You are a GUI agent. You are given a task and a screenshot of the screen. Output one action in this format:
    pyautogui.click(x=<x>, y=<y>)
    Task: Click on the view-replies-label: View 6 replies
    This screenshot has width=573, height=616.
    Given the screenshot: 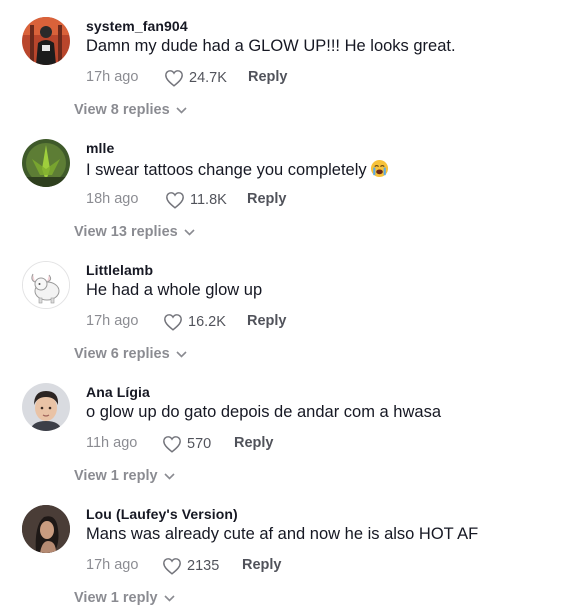 What is the action you would take?
    pyautogui.click(x=122, y=354)
    